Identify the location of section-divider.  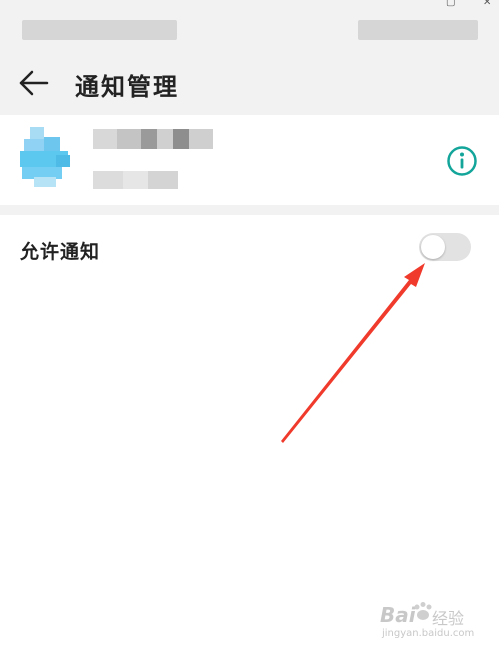
(249, 210).